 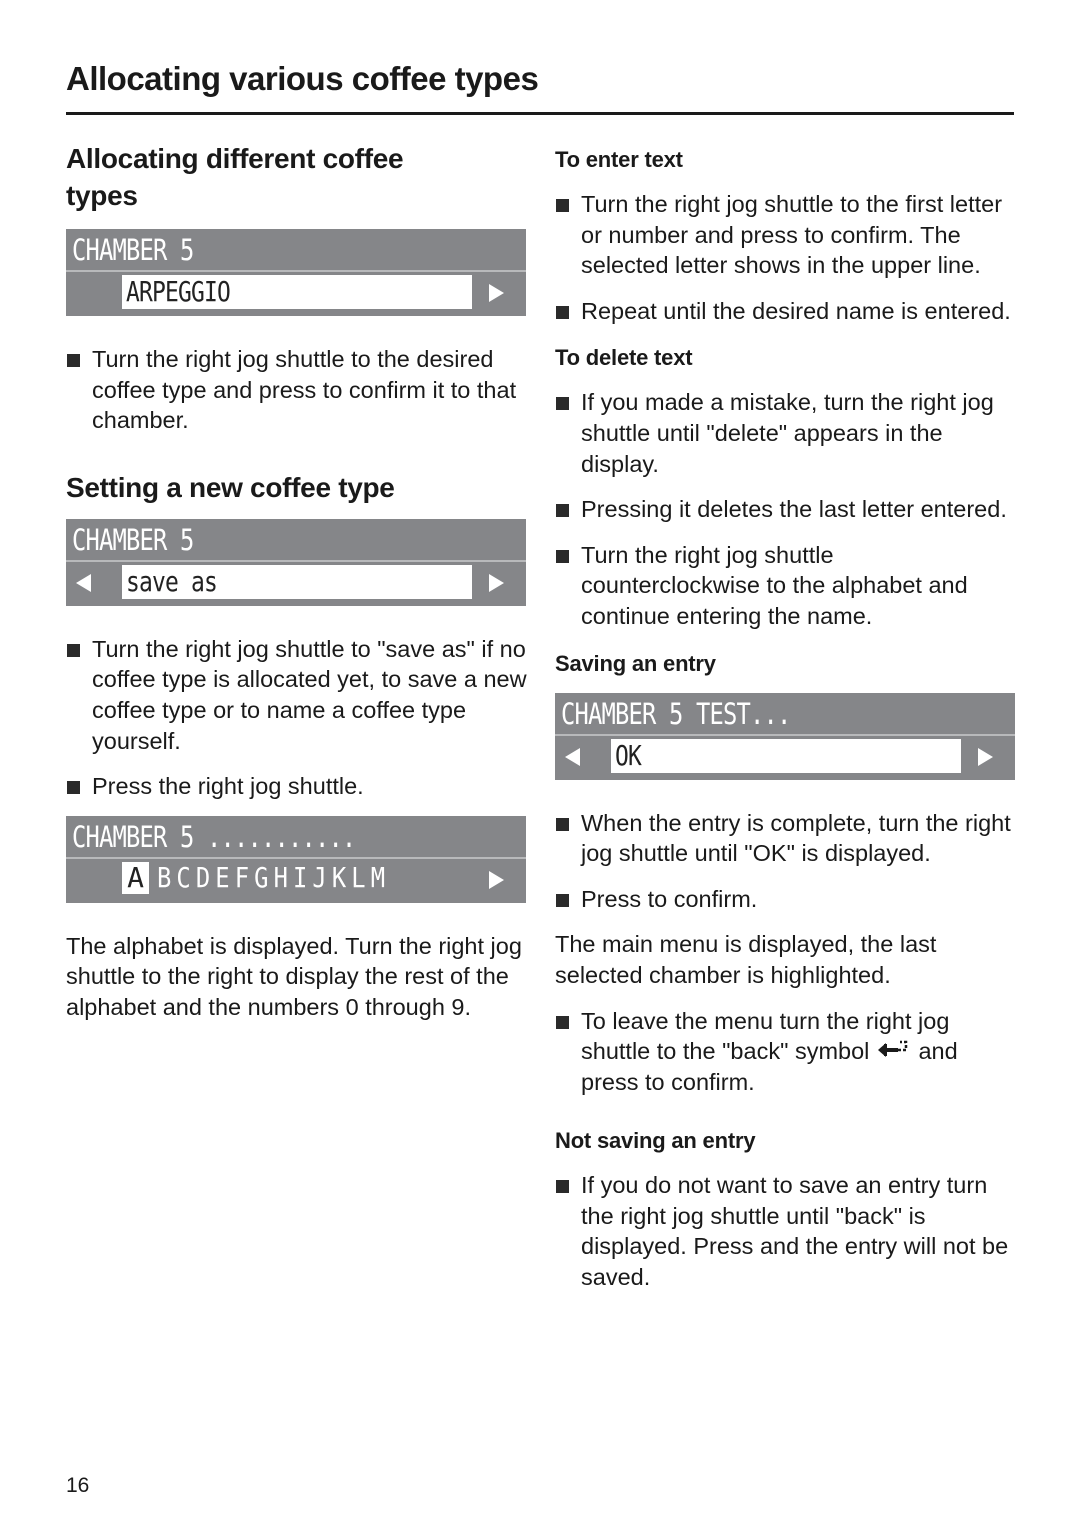 What do you see at coordinates (78, 1485) in the screenshot?
I see `page-number: 16` at bounding box center [78, 1485].